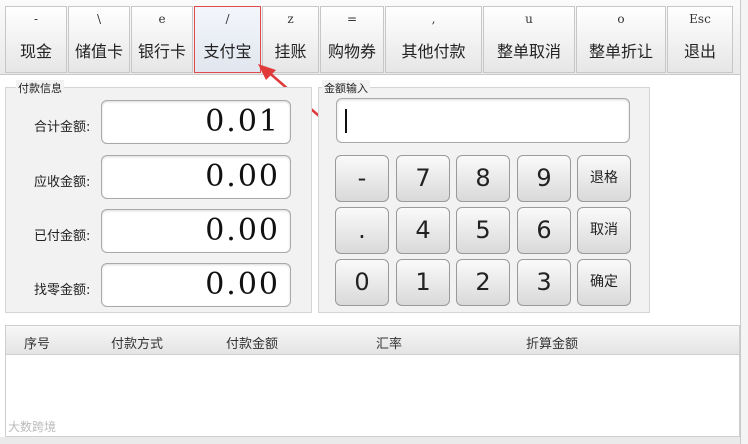 The image size is (748, 444). I want to click on button-label: 银行卡, so click(161, 51).